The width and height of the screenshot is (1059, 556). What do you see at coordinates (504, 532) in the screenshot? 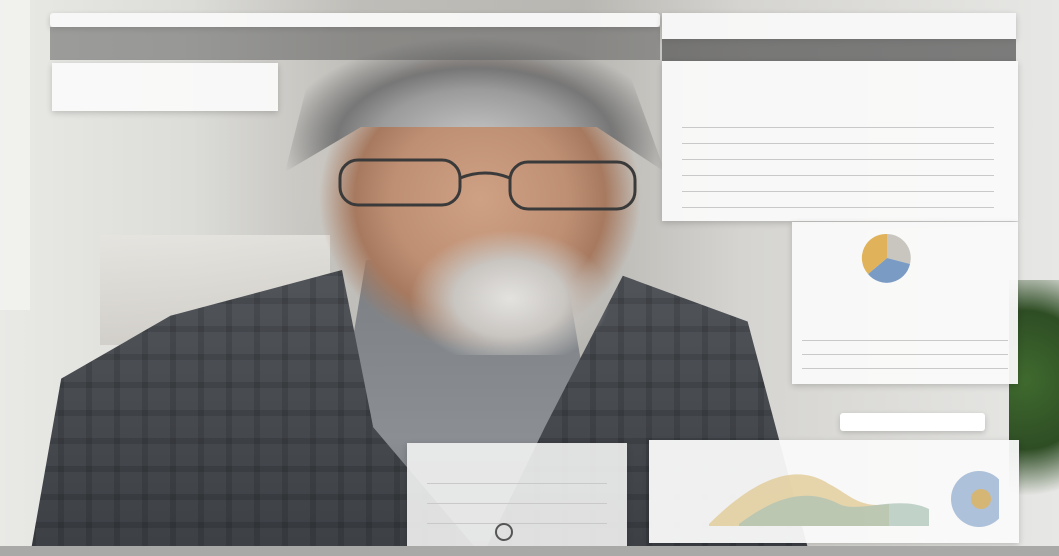
I see `stylus-tip` at bounding box center [504, 532].